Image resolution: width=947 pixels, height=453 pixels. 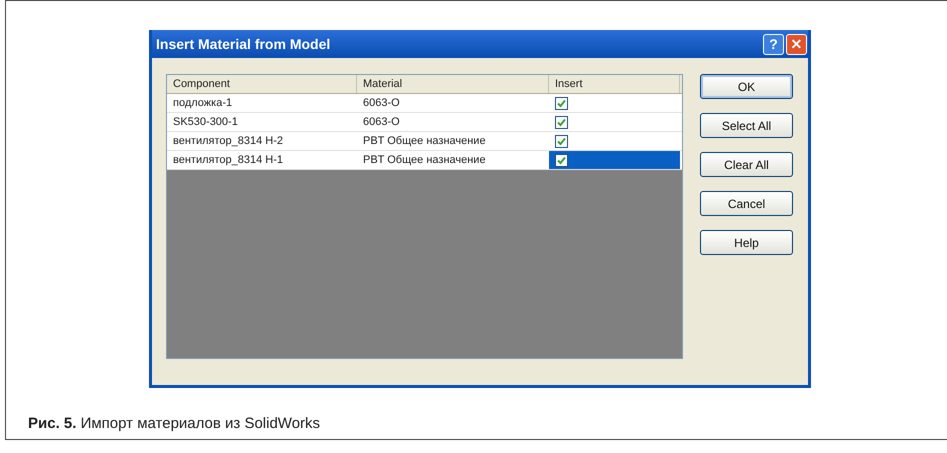 I want to click on dialog-button: Select All, so click(x=746, y=125).